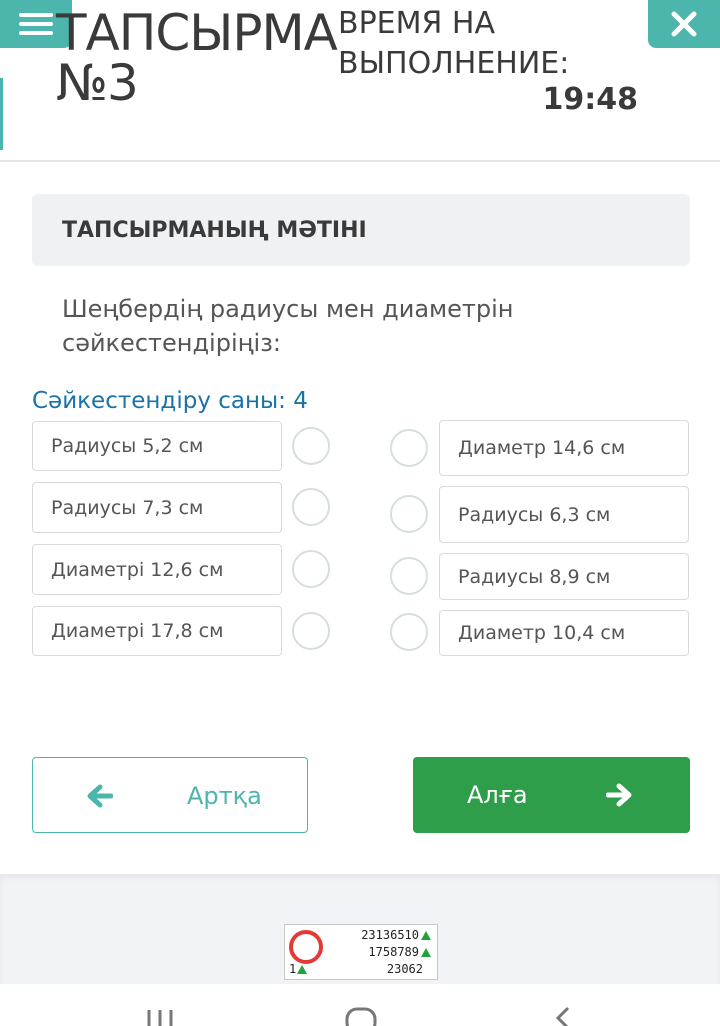 This screenshot has width=720, height=1026. Describe the element at coordinates (360, 161) in the screenshot. I see `header-divider` at that location.